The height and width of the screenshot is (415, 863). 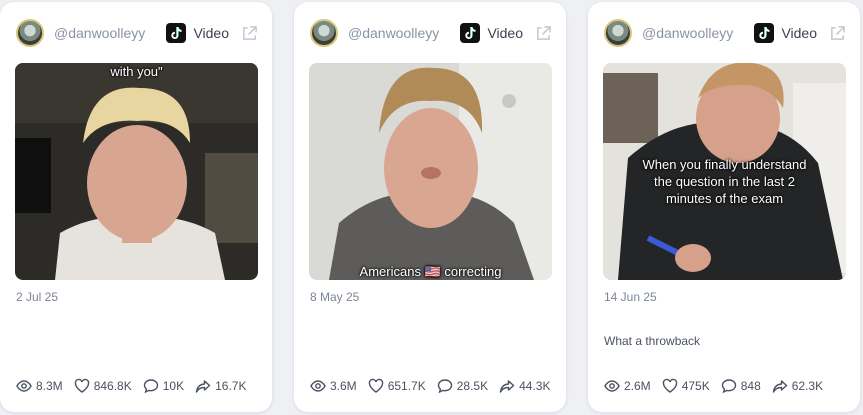 I want to click on shares-count: 44.3K, so click(x=535, y=386).